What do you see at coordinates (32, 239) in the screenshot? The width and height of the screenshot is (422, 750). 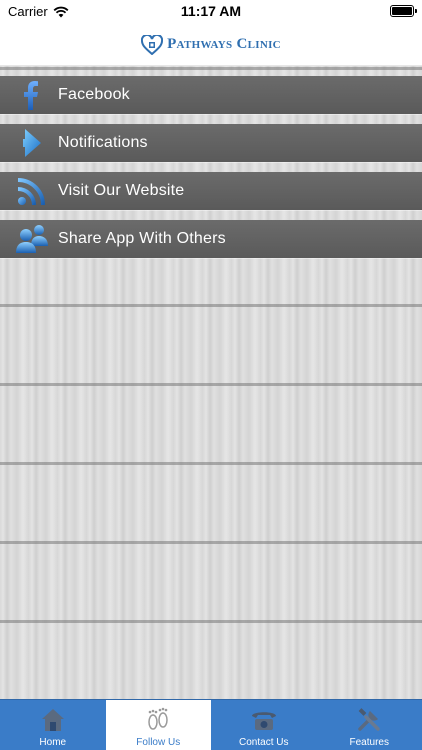 I see `people-icon` at bounding box center [32, 239].